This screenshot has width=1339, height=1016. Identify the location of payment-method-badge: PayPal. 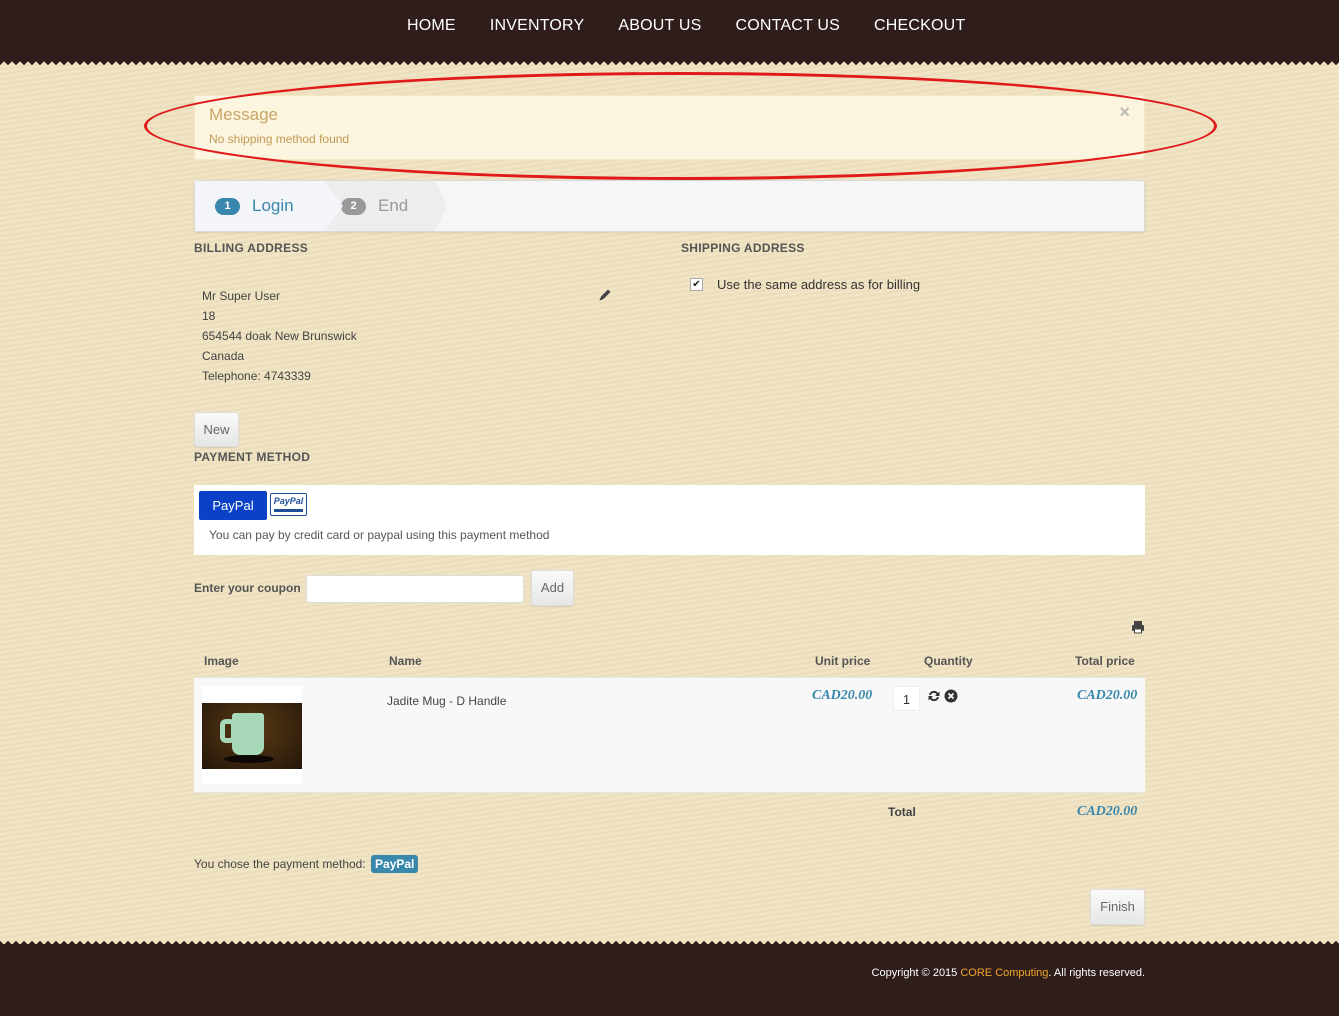
(395, 864).